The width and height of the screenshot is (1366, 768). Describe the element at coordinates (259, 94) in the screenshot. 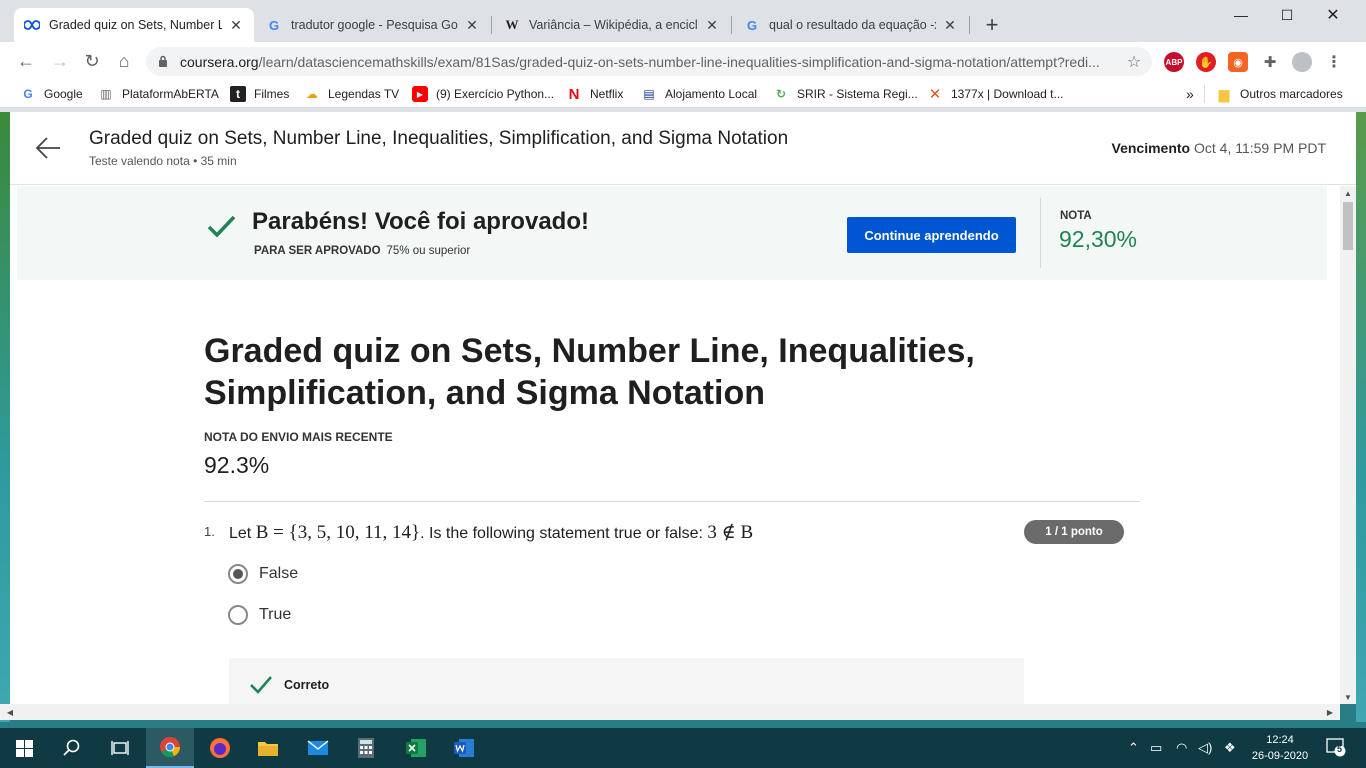

I see `bookmark-filmes: t Filmes` at that location.